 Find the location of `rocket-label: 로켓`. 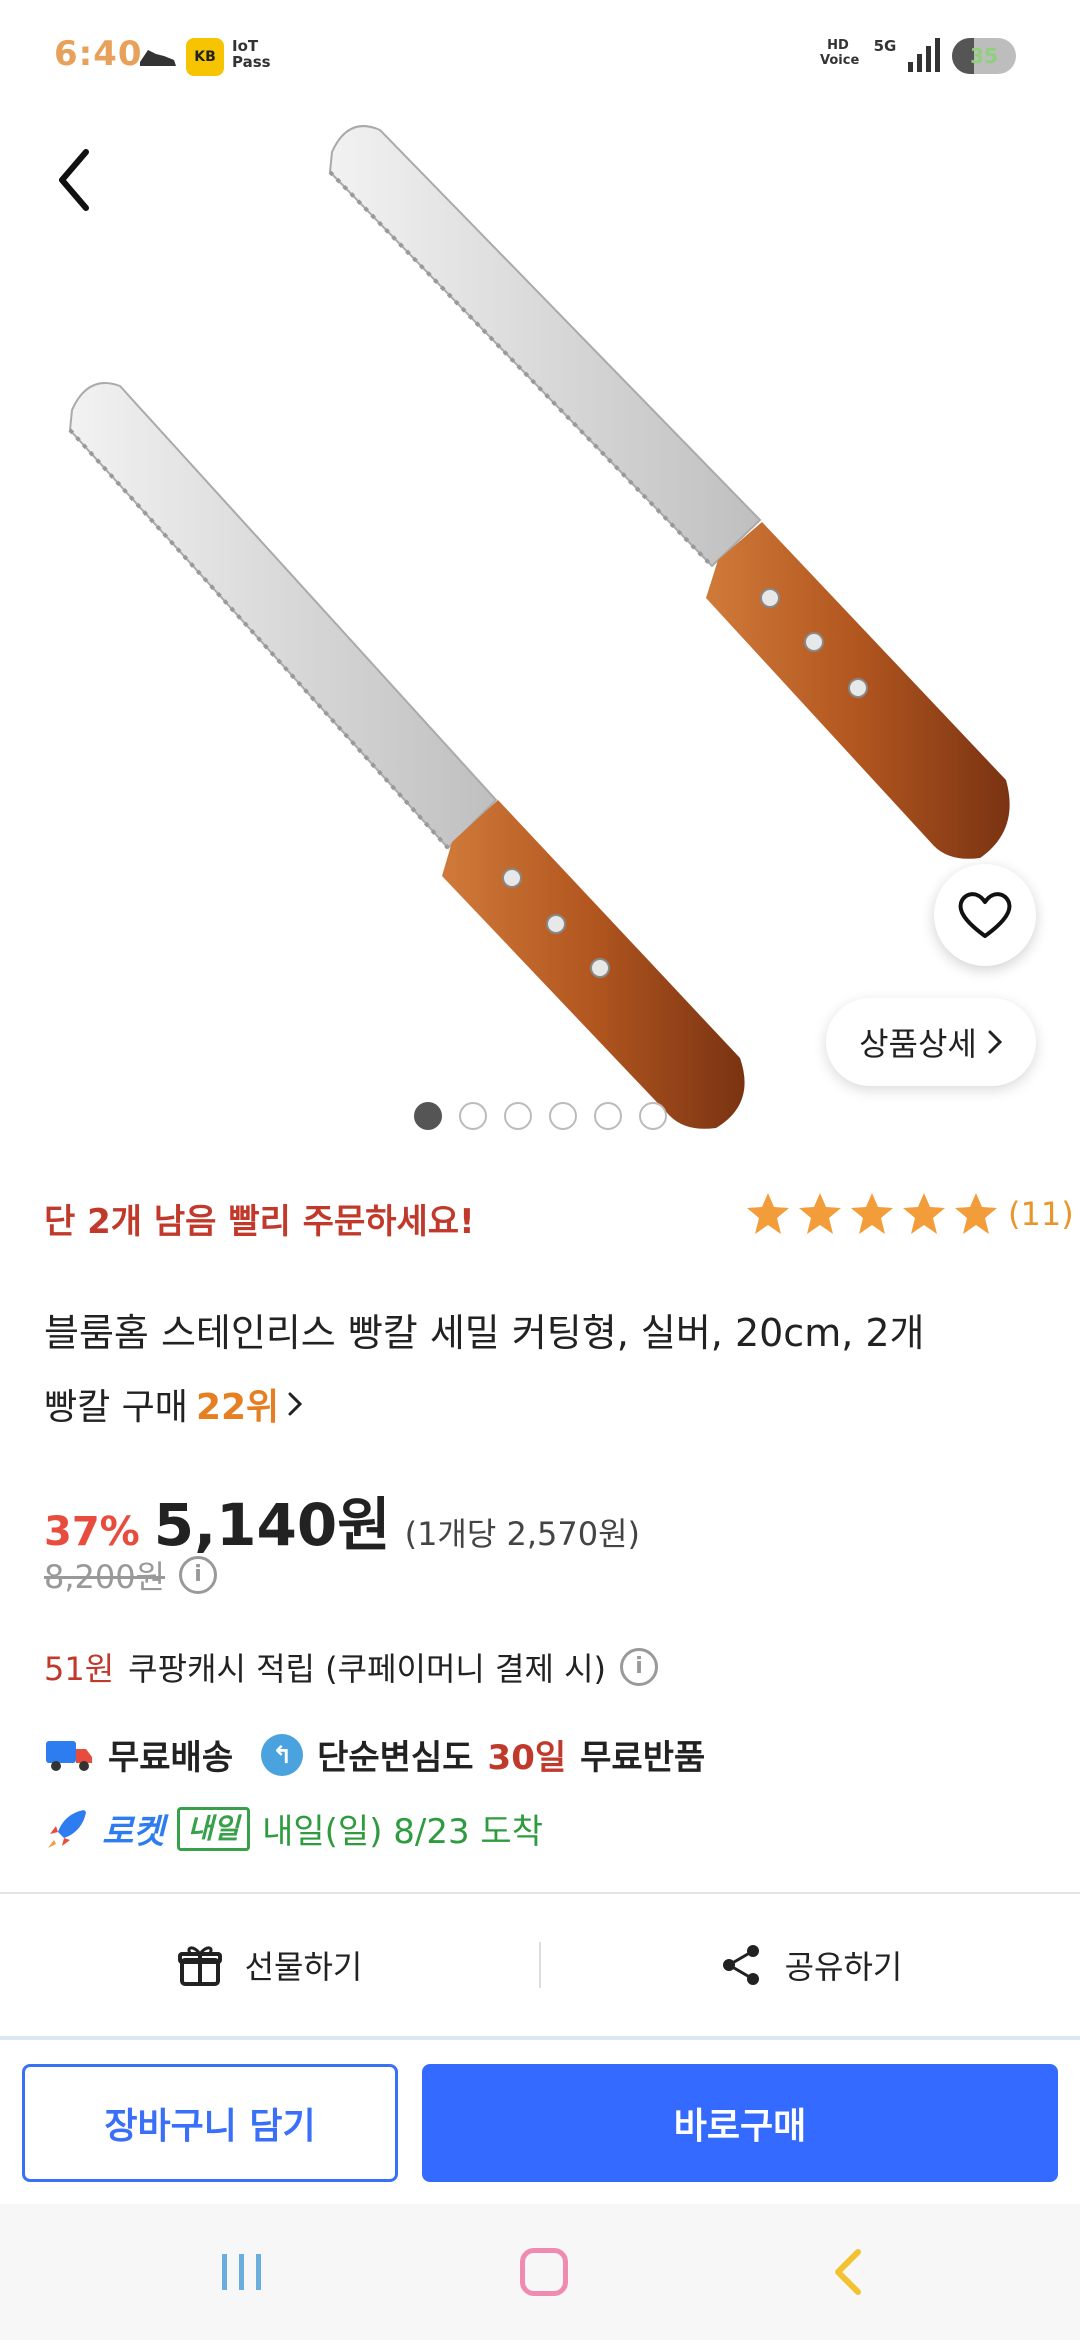

rocket-label: 로켓 is located at coordinates (133, 1832).